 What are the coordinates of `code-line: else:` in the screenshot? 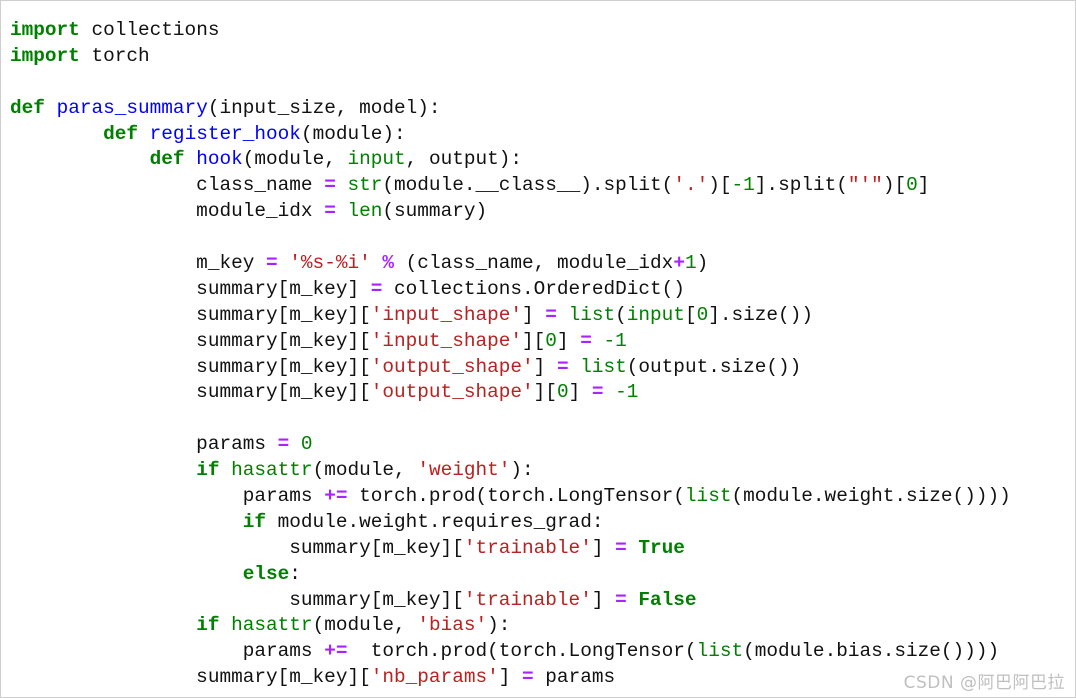 It's located at (510, 575).